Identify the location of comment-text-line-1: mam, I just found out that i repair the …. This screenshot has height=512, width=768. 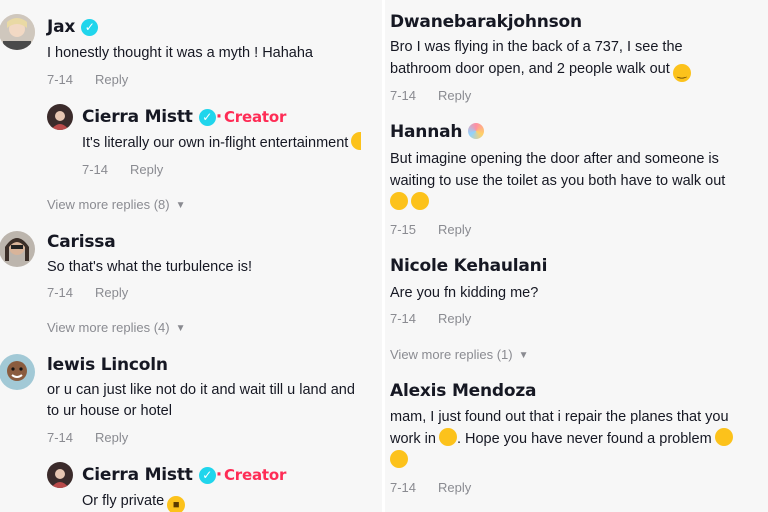
(559, 417).